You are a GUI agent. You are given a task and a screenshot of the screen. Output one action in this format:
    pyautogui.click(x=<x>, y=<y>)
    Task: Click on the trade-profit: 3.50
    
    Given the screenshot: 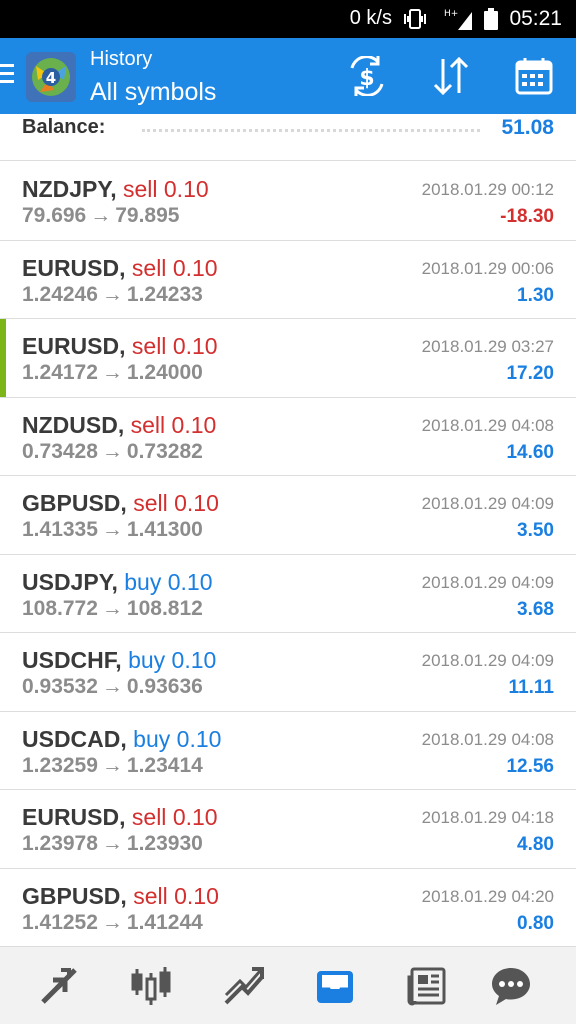 What is the action you would take?
    pyautogui.click(x=535, y=530)
    